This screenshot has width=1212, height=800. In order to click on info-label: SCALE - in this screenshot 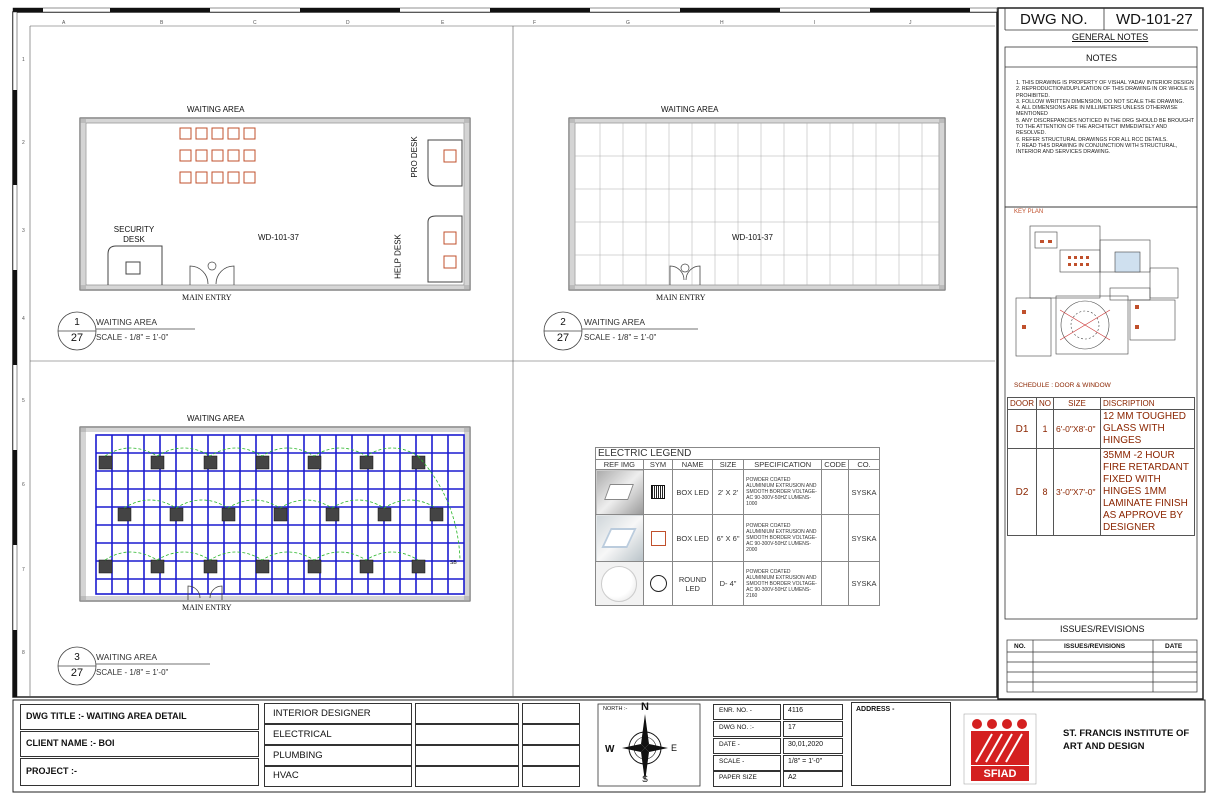, I will do `click(732, 761)`.